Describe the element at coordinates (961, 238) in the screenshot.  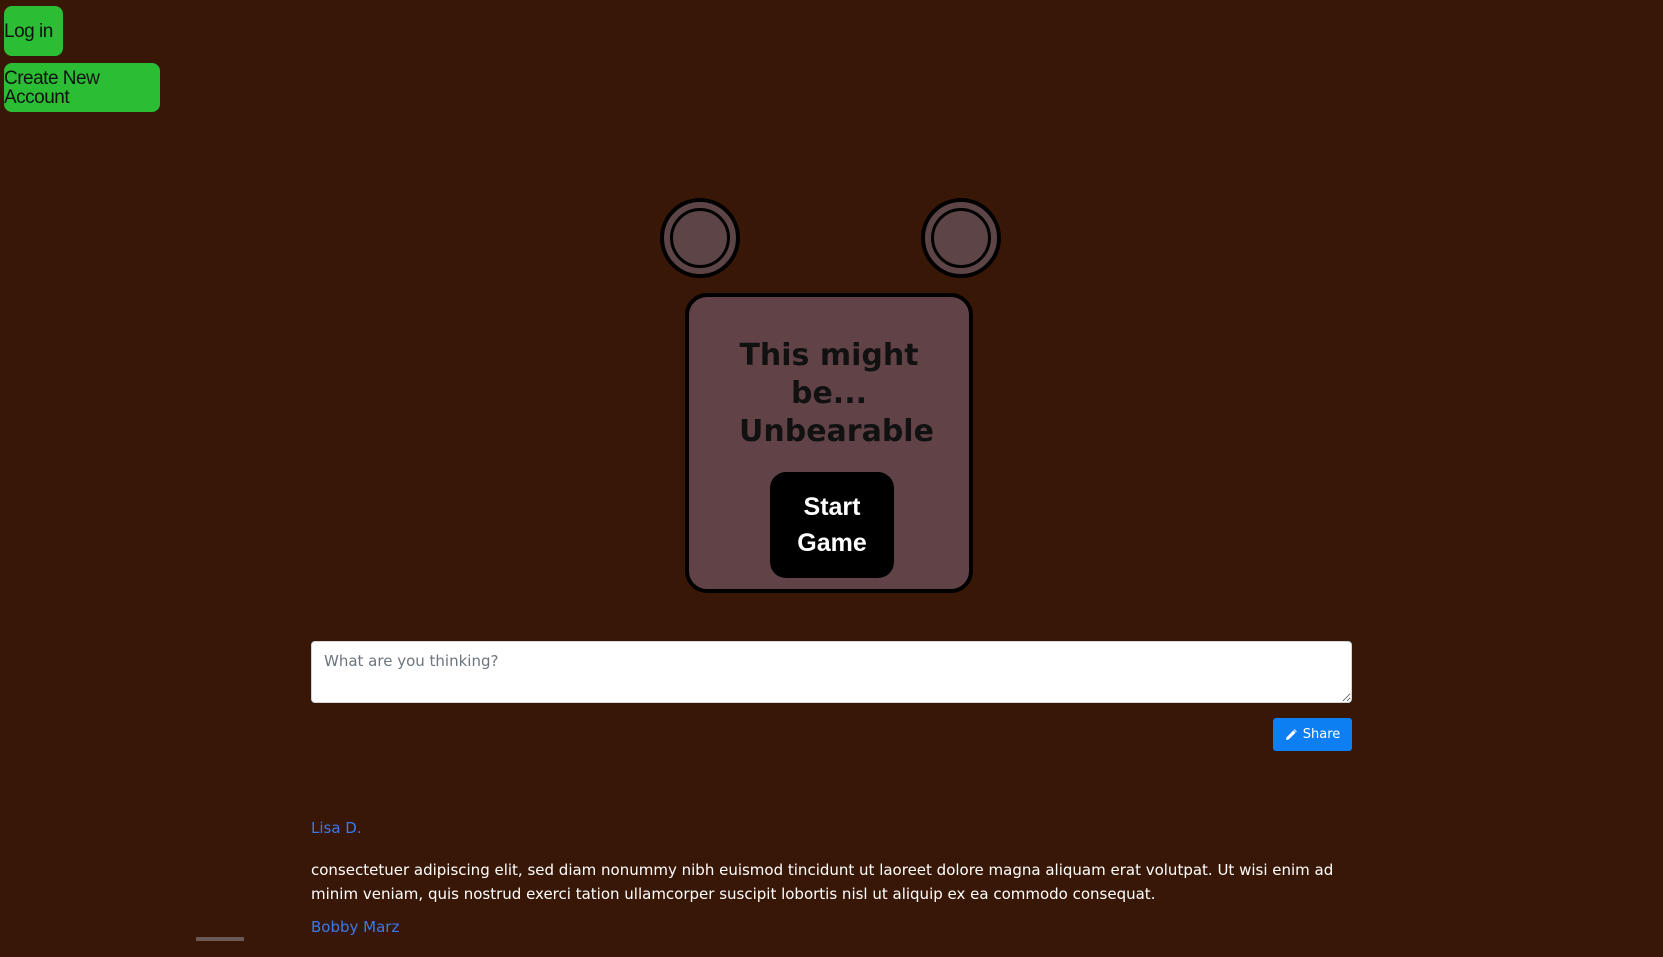
I see `bear-right-ear` at that location.